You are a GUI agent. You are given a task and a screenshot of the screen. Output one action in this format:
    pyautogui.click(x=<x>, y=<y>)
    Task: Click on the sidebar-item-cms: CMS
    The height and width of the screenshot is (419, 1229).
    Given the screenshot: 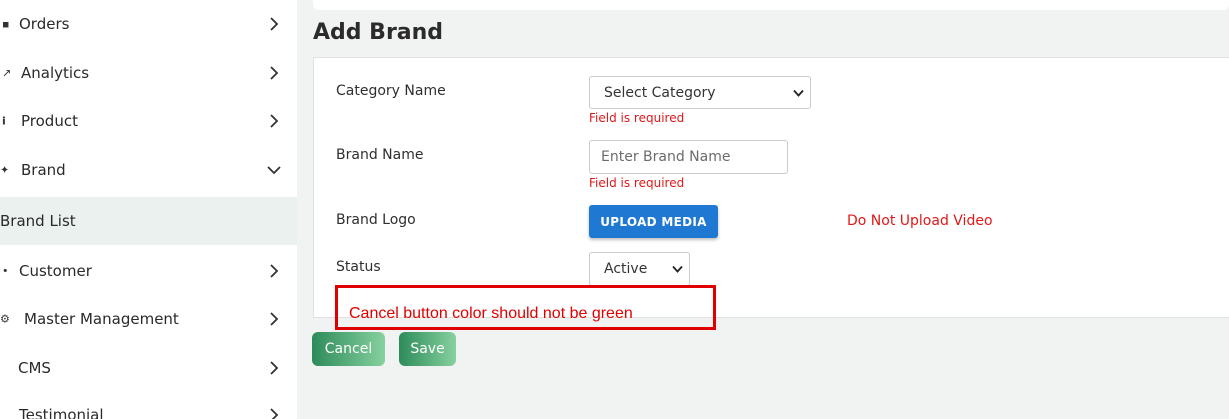 What is the action you would take?
    pyautogui.click(x=148, y=368)
    